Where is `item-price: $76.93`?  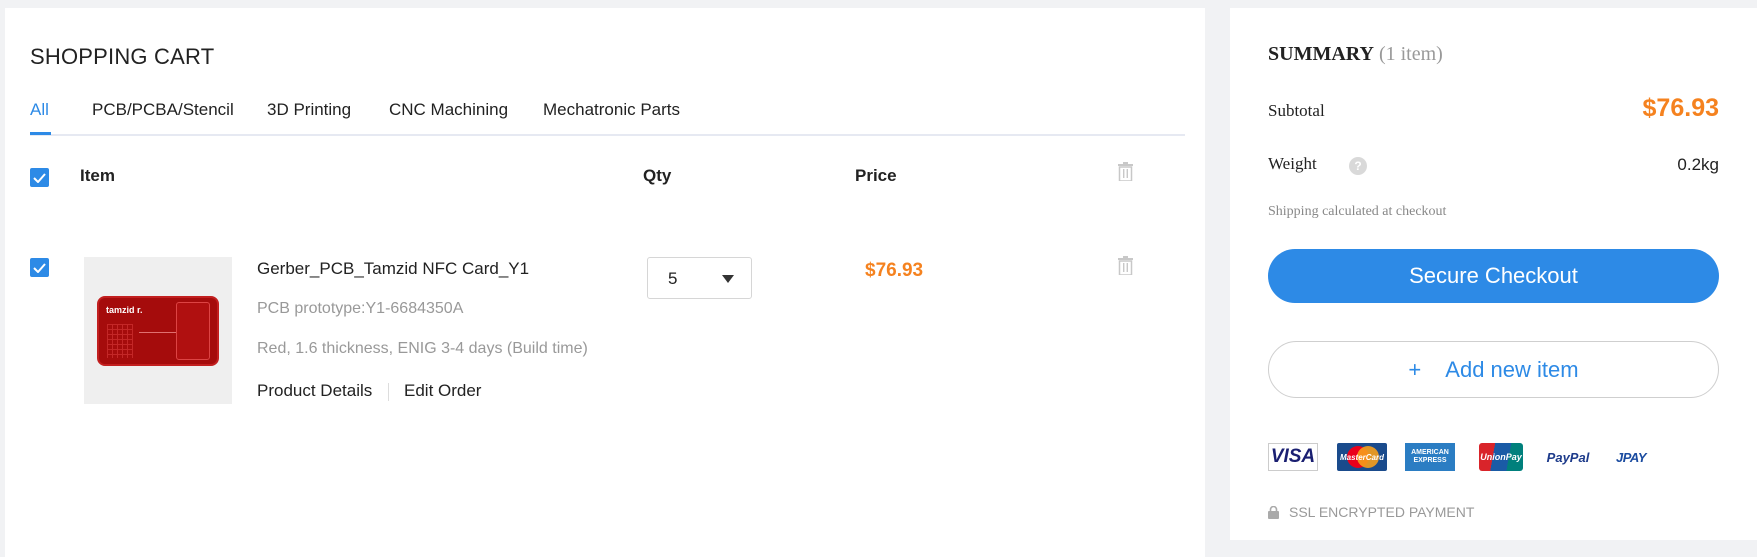
item-price: $76.93 is located at coordinates (894, 270).